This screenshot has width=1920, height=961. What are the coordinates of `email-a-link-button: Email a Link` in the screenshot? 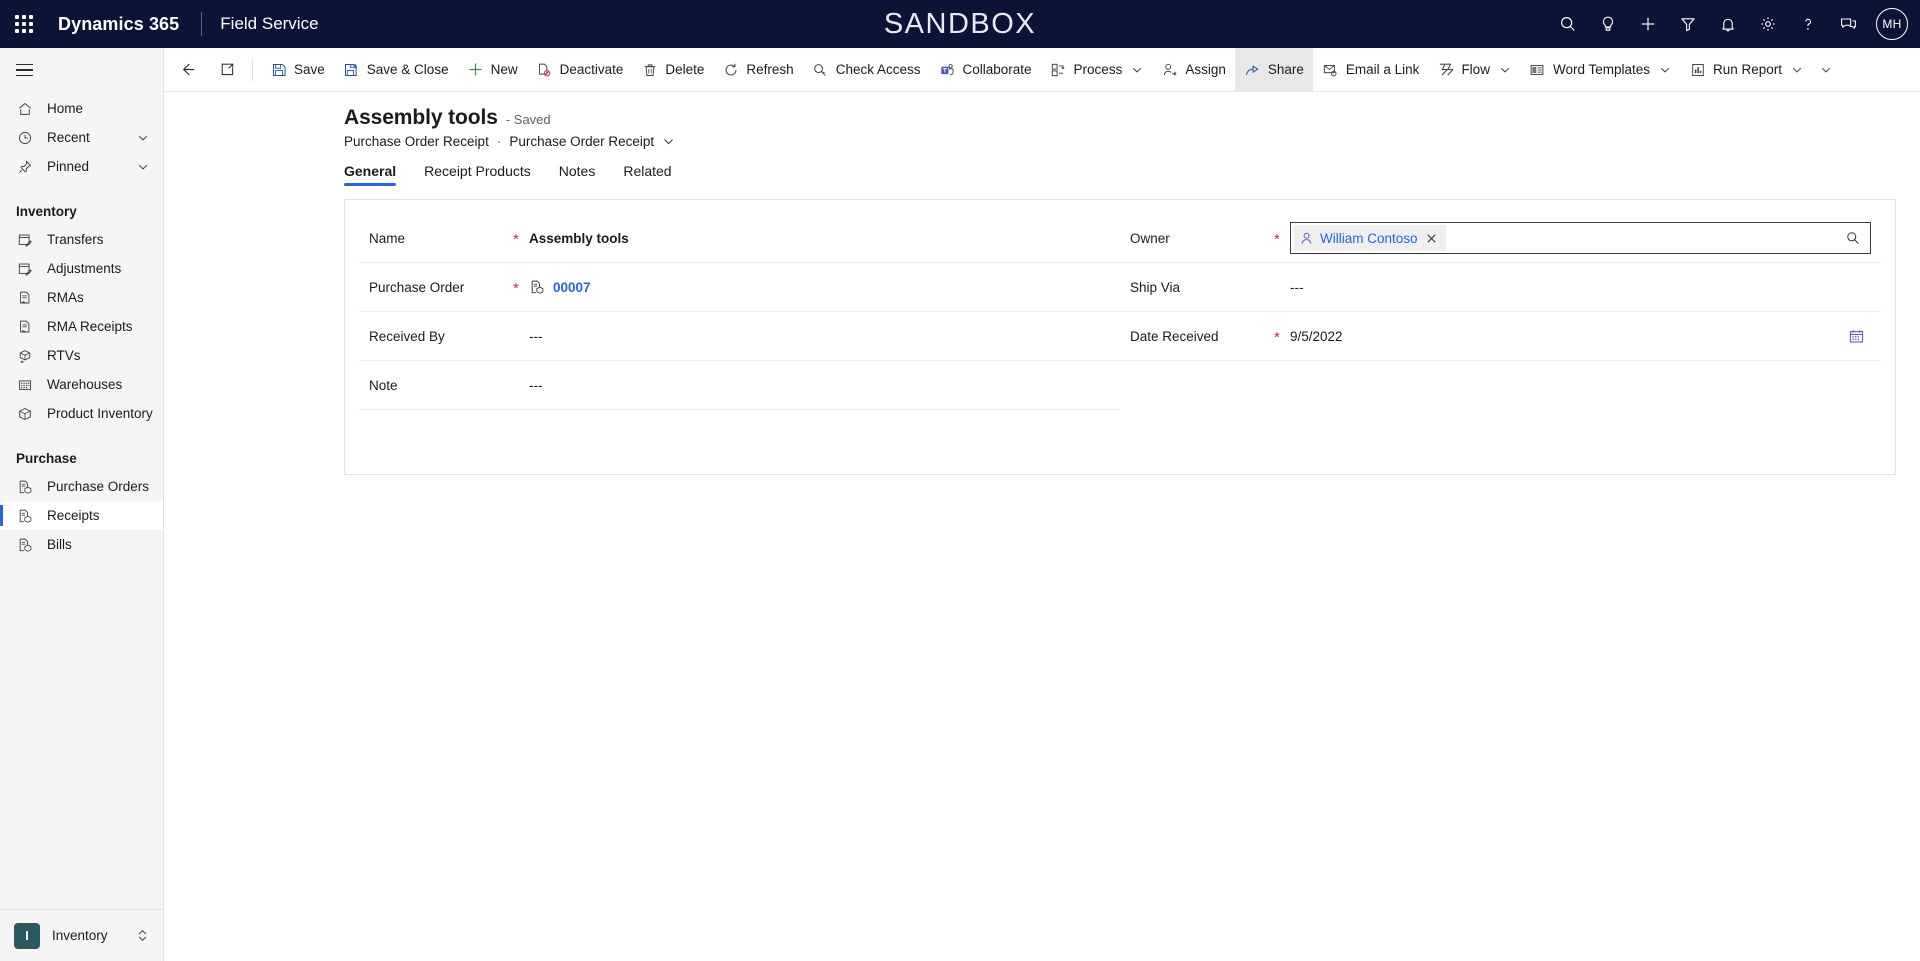 It's located at (1371, 69).